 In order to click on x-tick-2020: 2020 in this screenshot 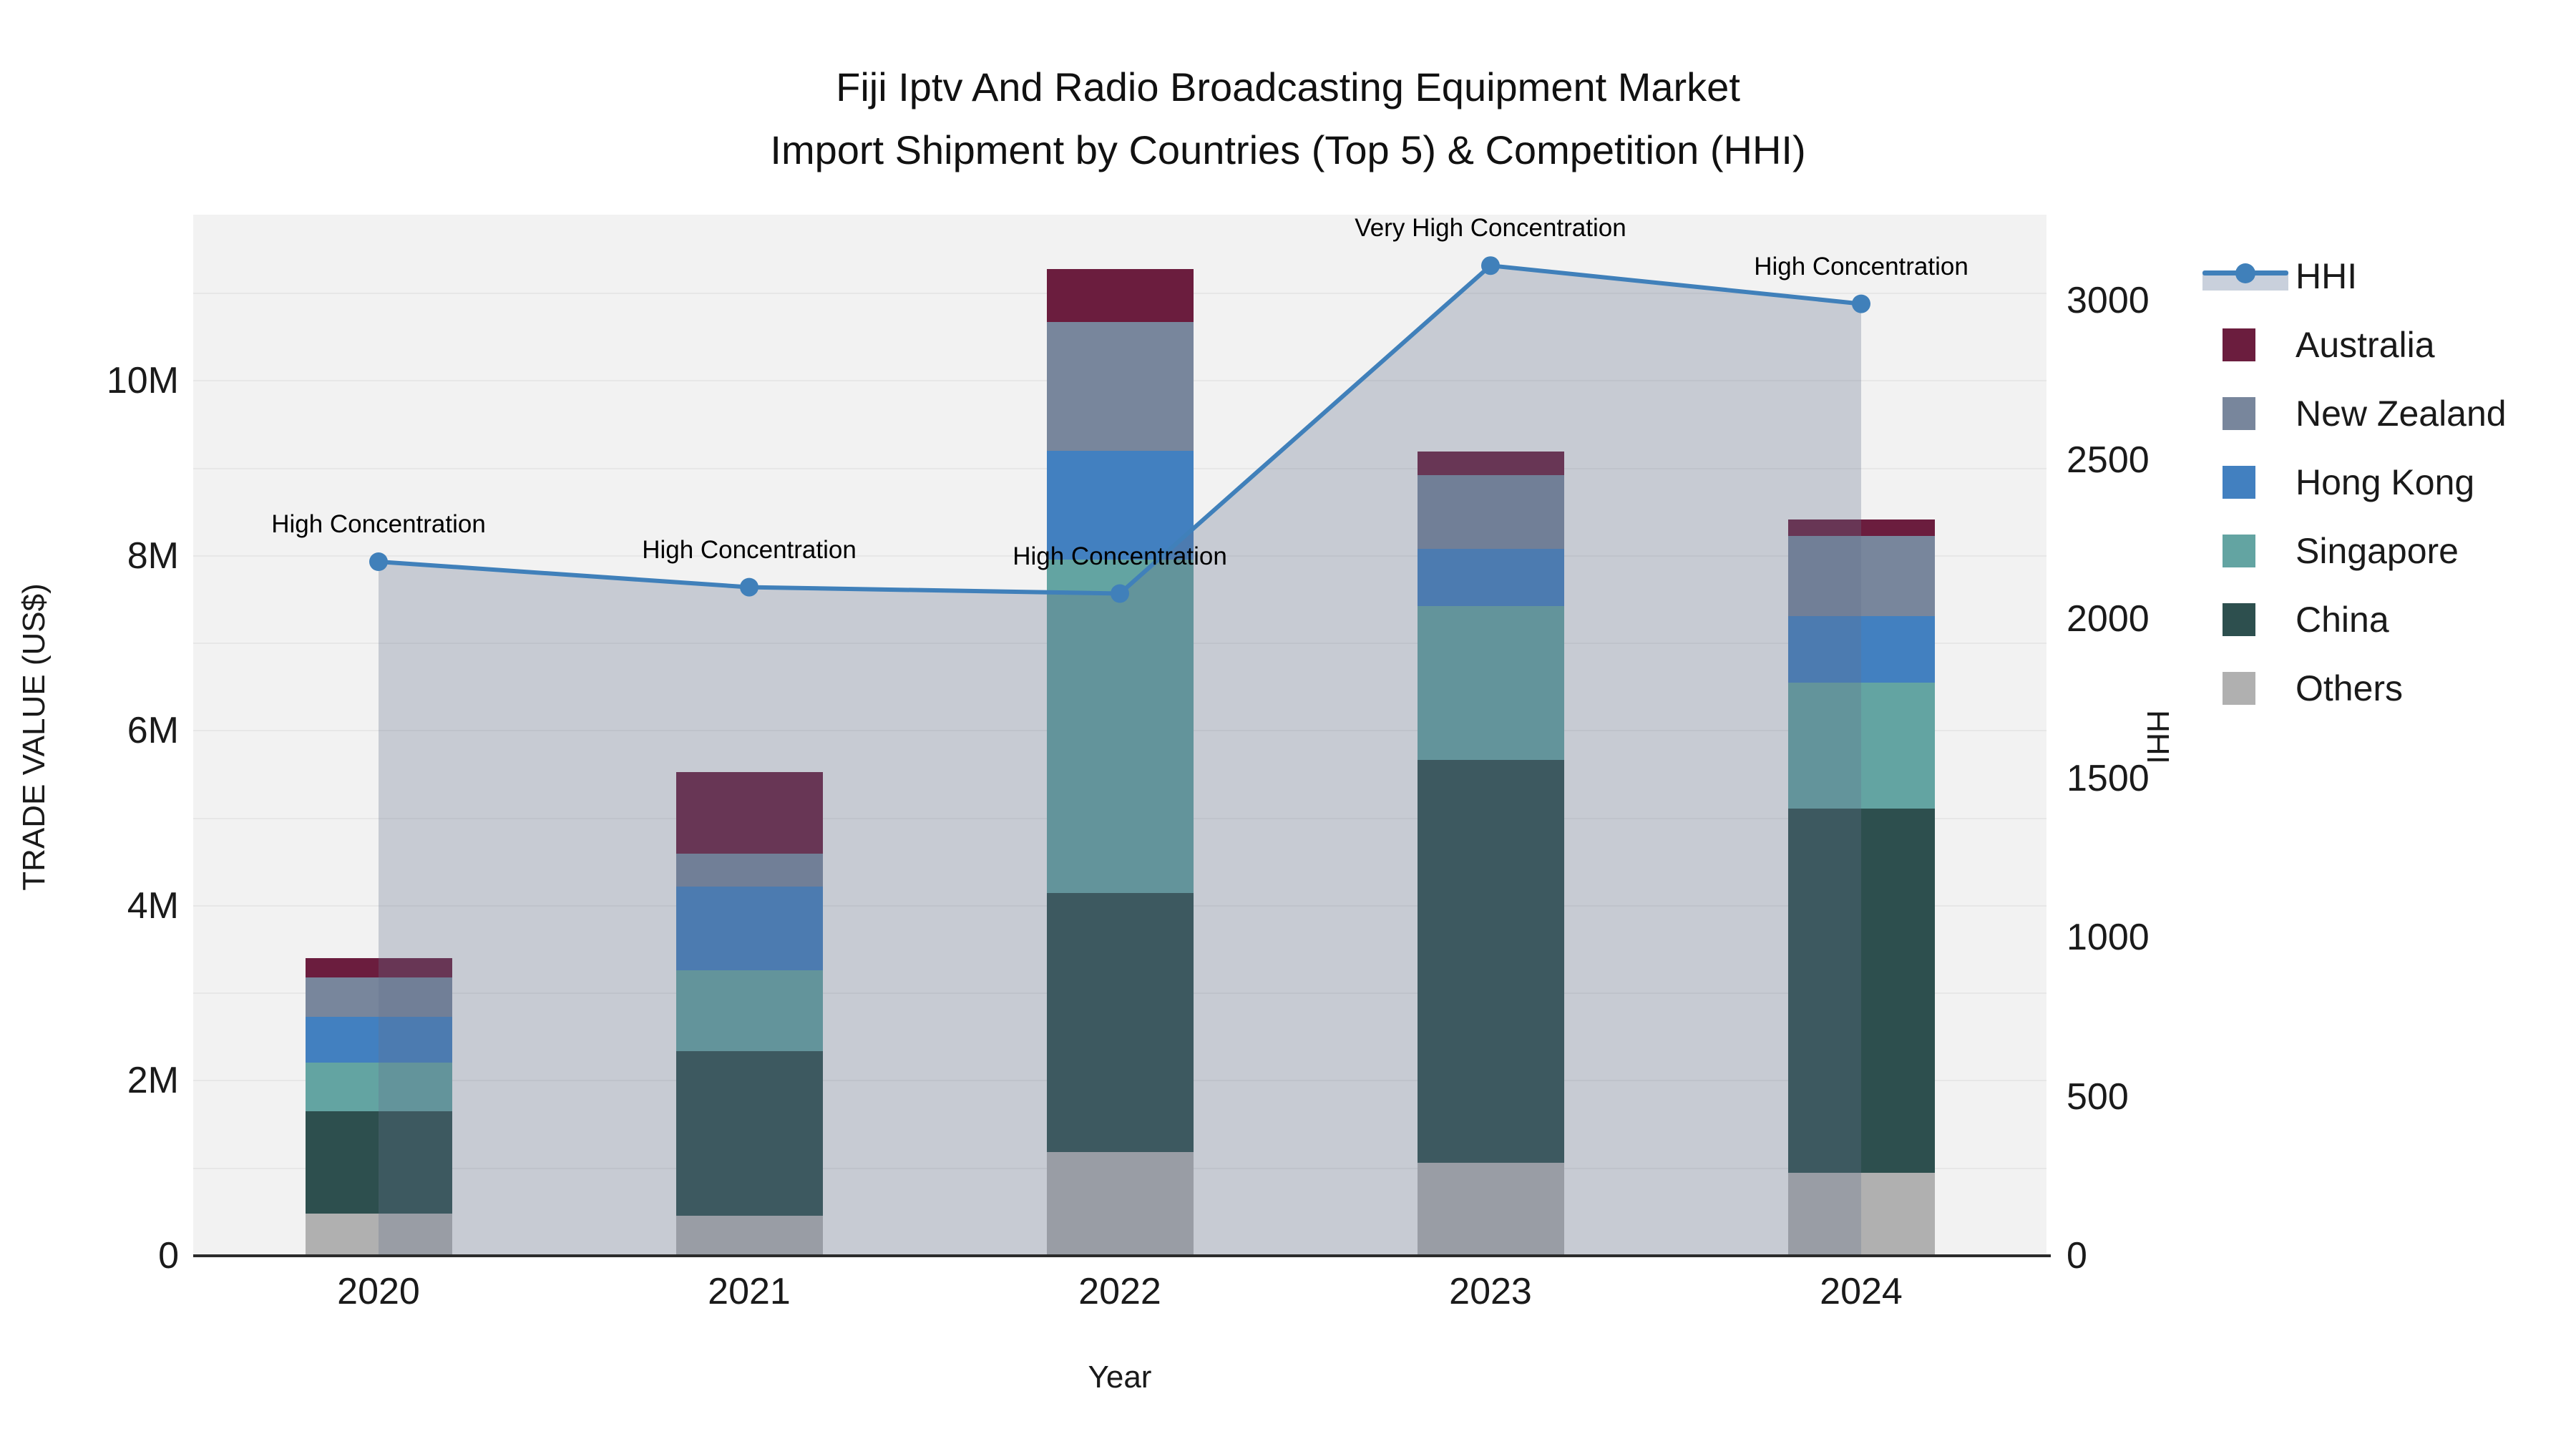, I will do `click(378, 1291)`.